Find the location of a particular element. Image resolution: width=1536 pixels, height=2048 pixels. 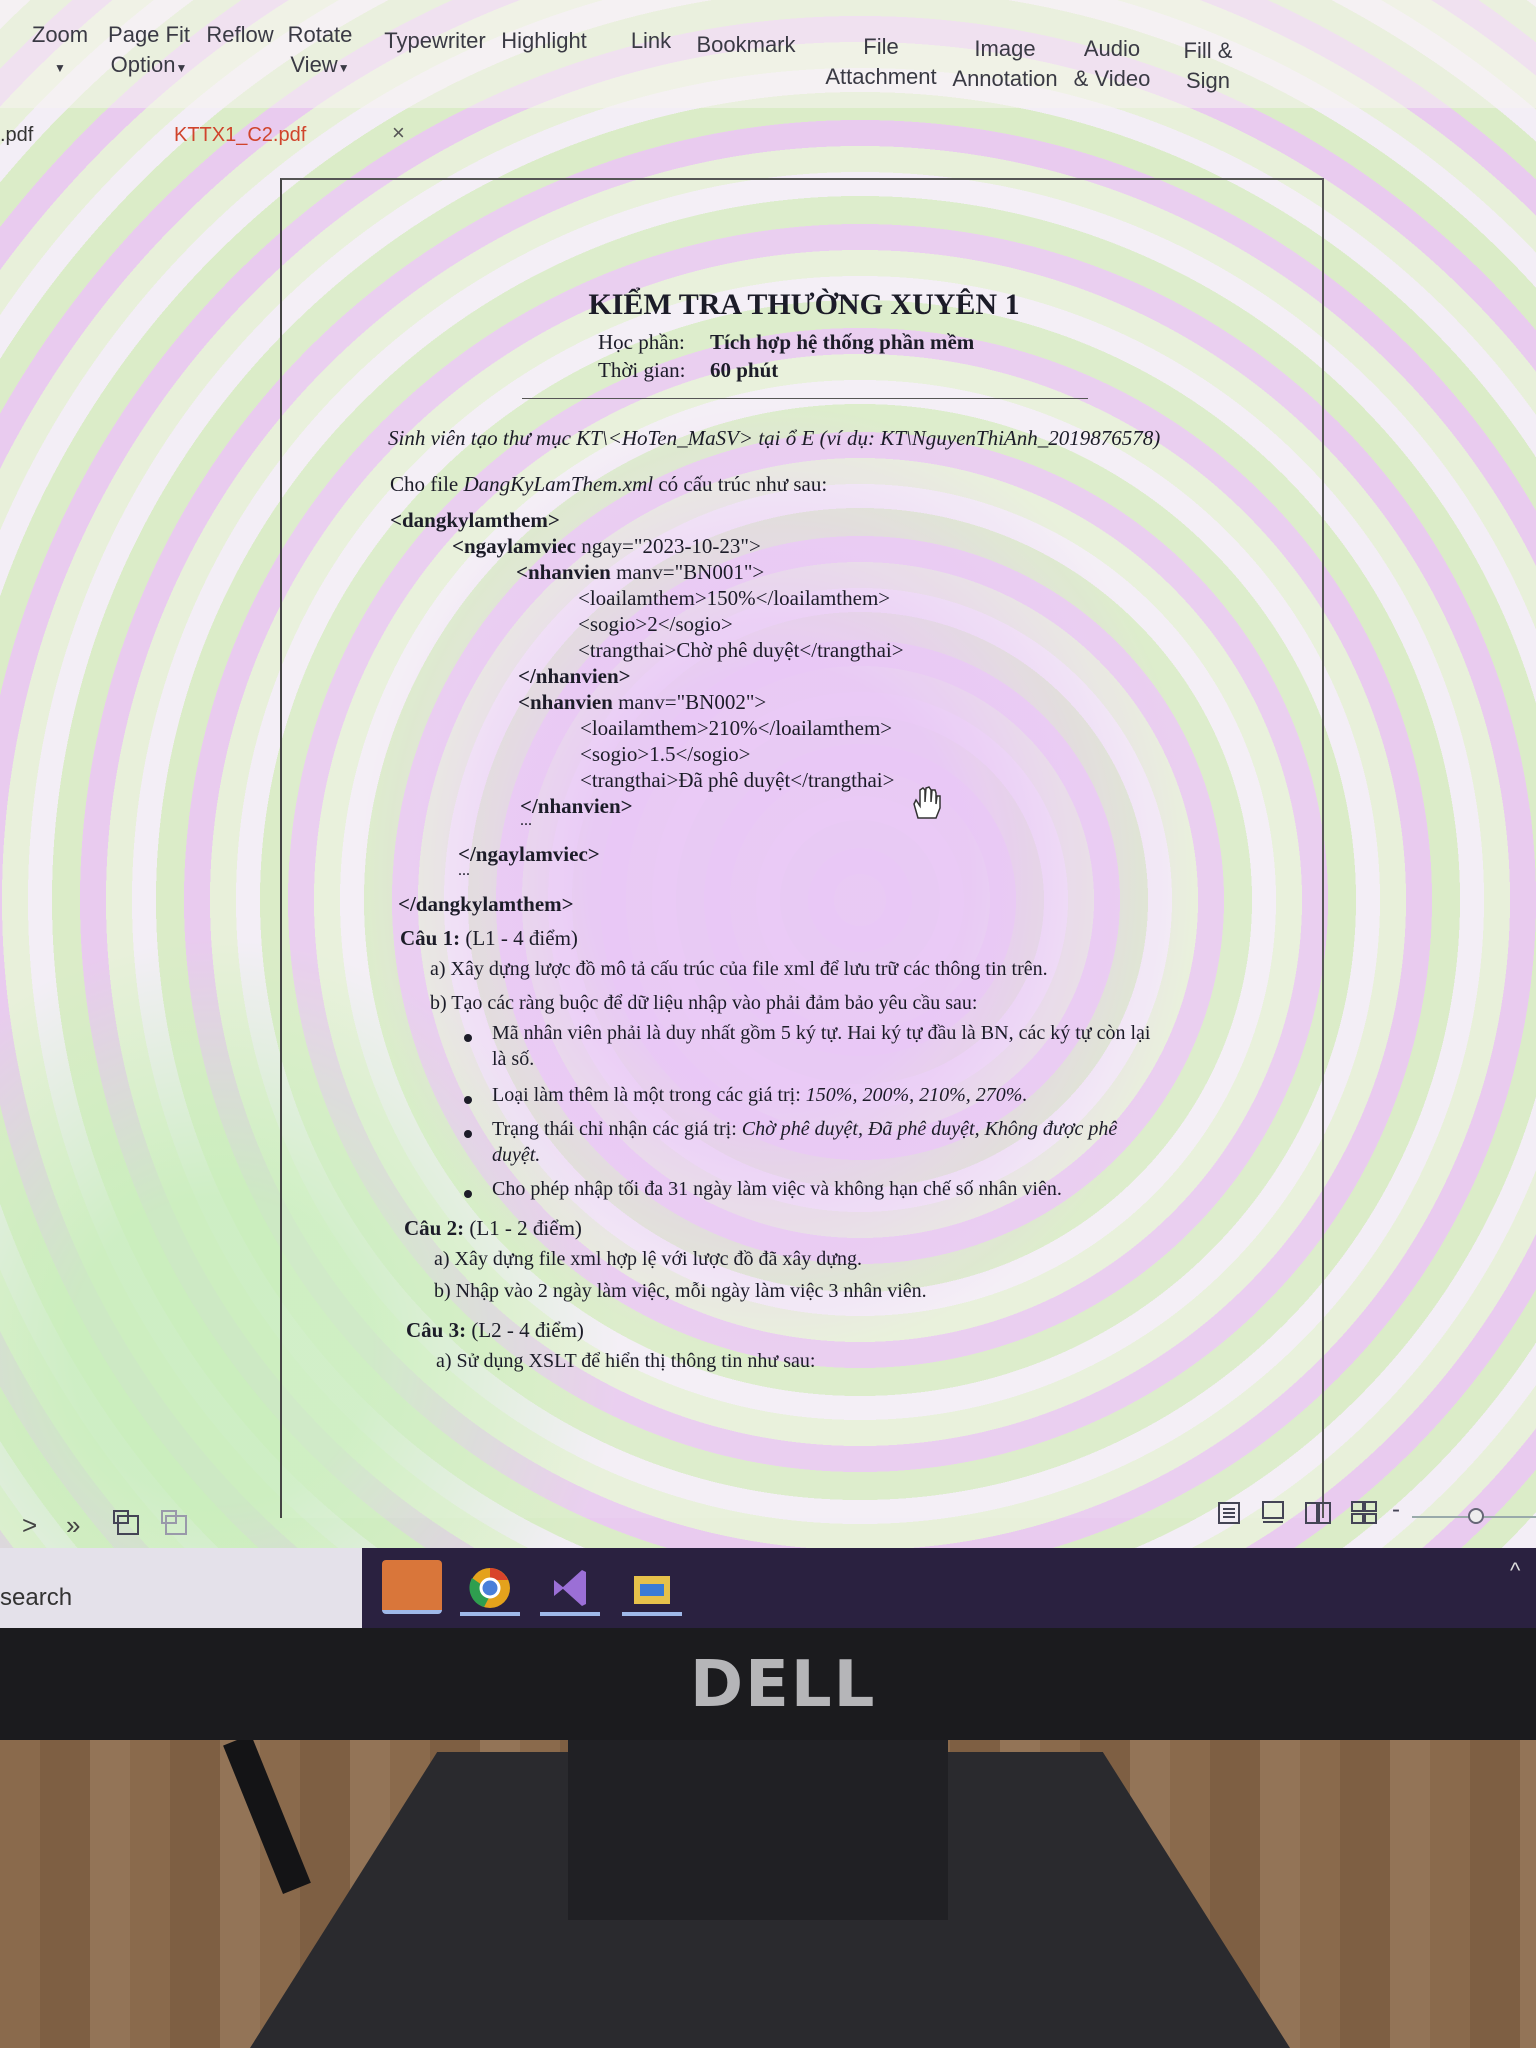

reflow-button: Reflow is located at coordinates (240, 35).